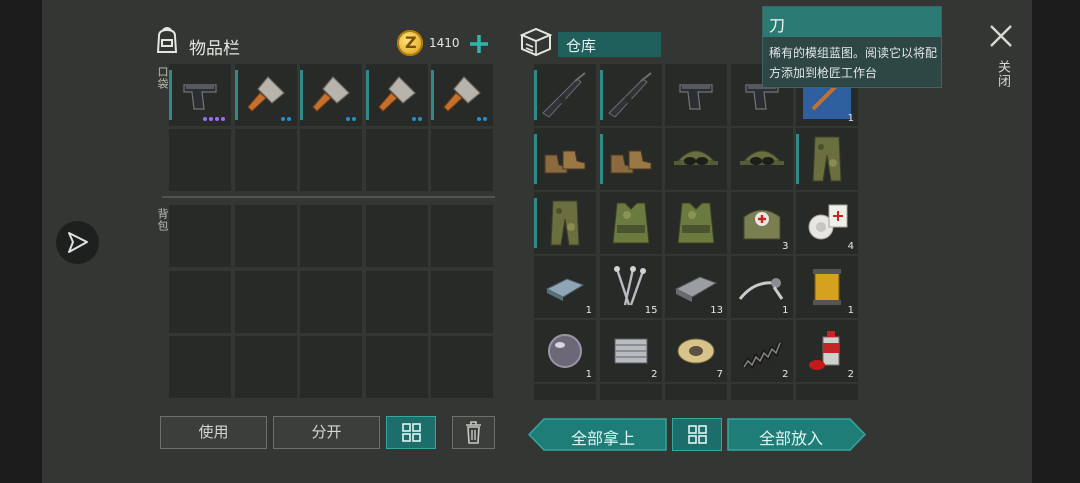  I want to click on tooltip-header: 刀, so click(852, 22).